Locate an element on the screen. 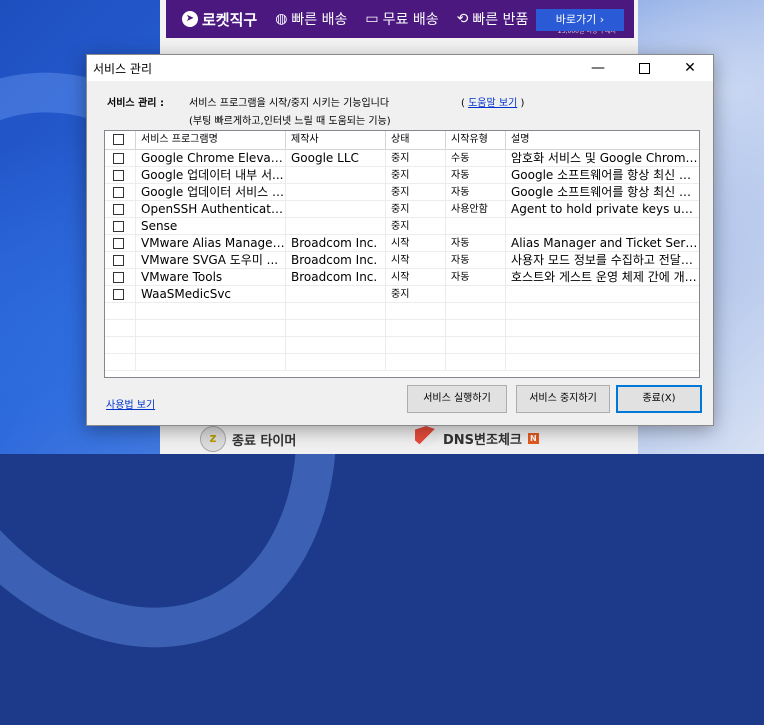 This screenshot has height=725, width=764. exit-button: 종료(X) is located at coordinates (659, 399).